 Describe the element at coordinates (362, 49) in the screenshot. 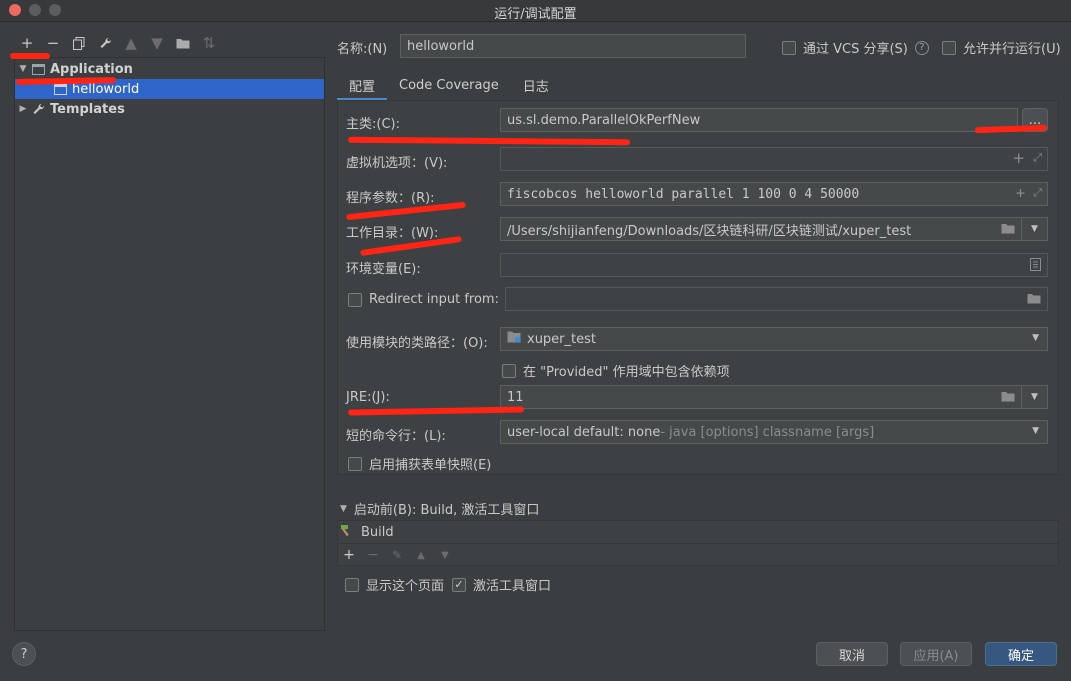

I see `name-label: 名称:(N)` at that location.